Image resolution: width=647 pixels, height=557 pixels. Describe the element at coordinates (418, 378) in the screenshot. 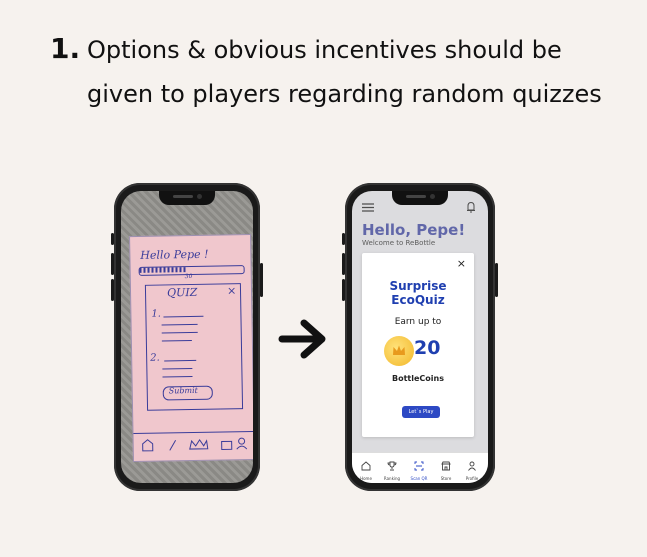

I see `currency-label: BottleCoins` at that location.